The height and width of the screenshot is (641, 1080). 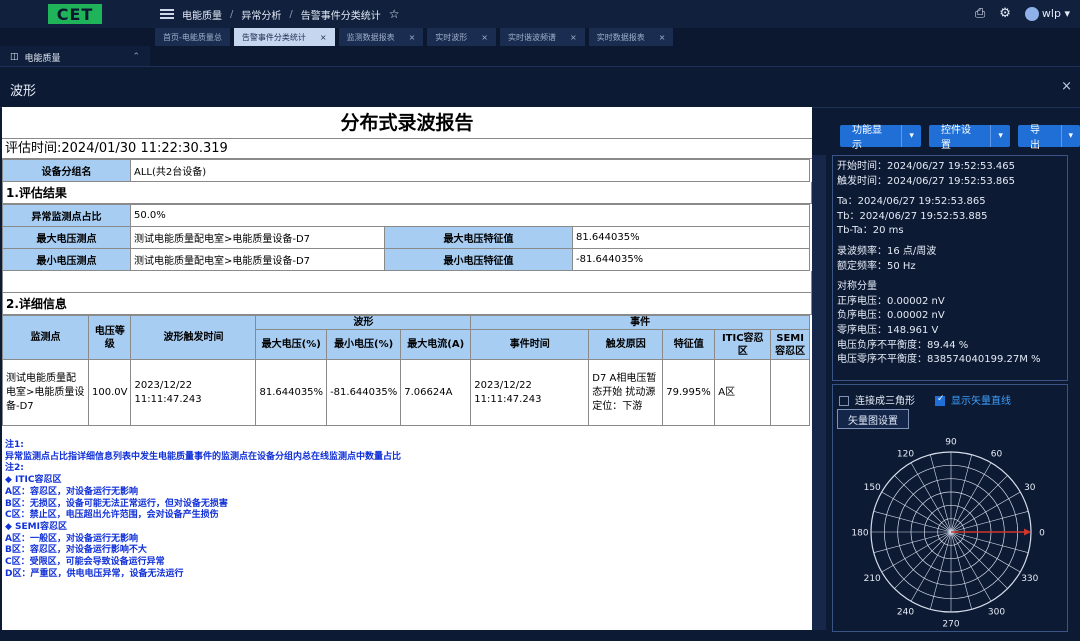 I want to click on menu-icon, so click(x=167, y=14).